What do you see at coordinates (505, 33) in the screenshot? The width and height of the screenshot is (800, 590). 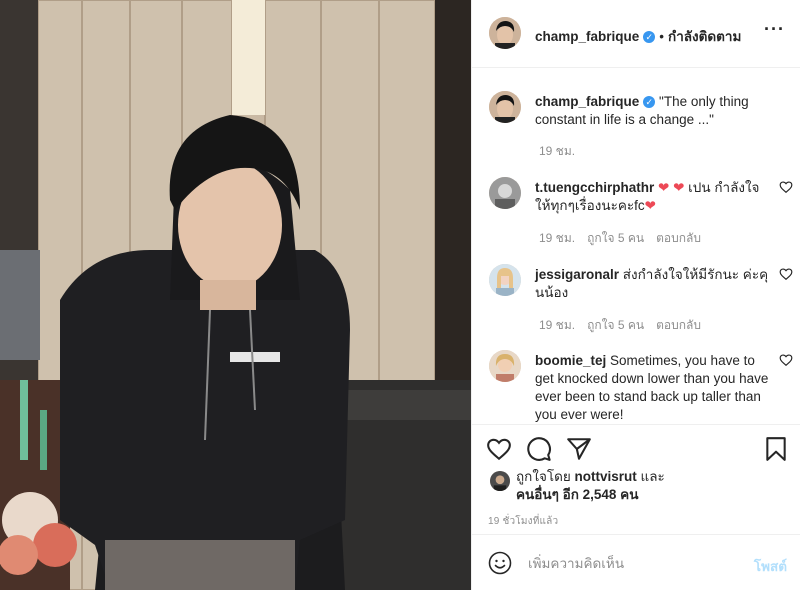 I see `author-avatar` at bounding box center [505, 33].